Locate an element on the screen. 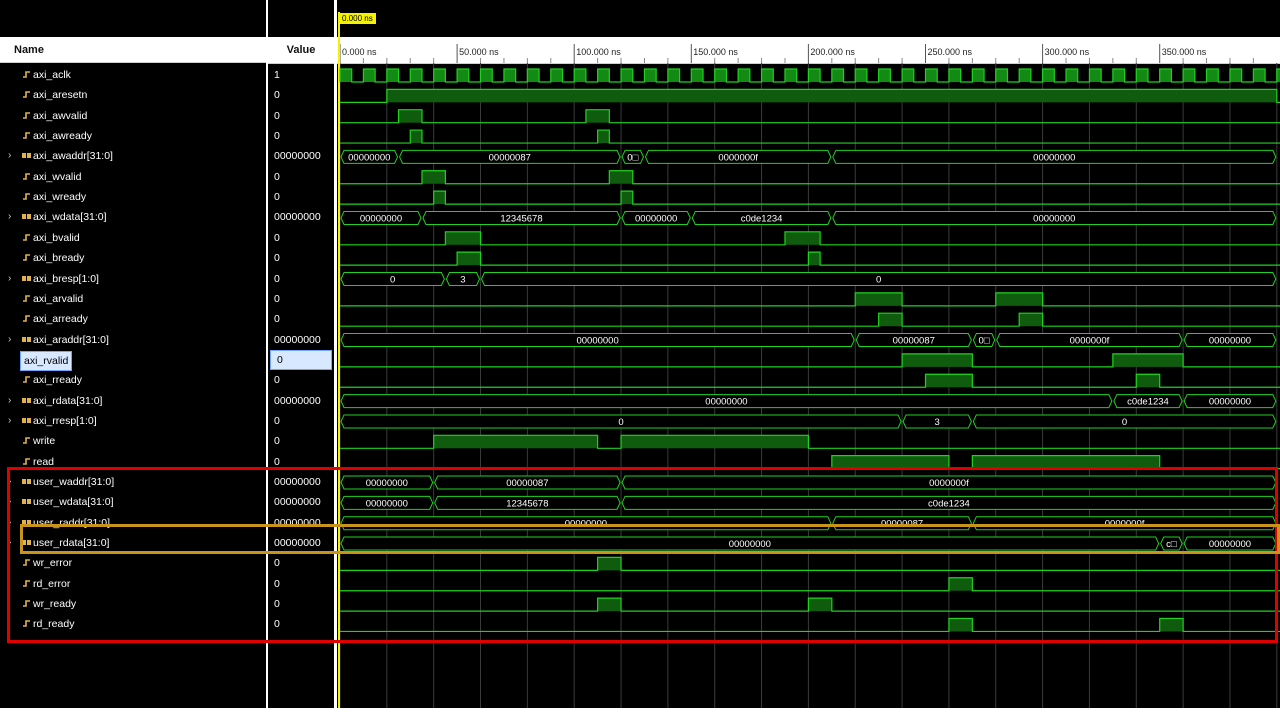 The image size is (1280, 720). signal-row: axi_awready is located at coordinates (133, 136).